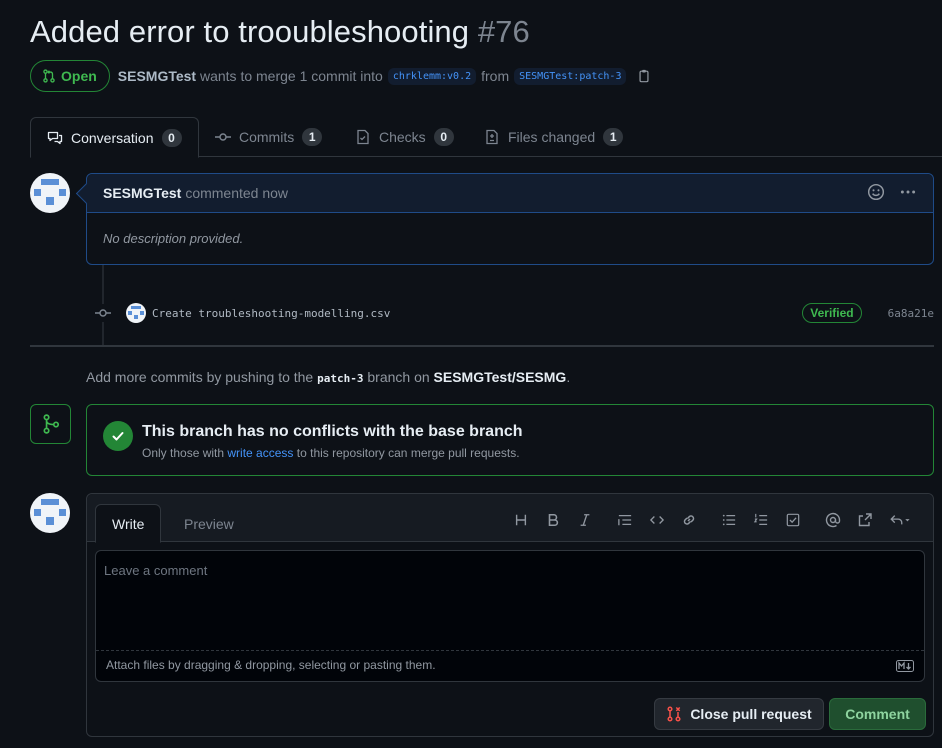 This screenshot has height=748, width=942. I want to click on tab-preview: Preview, so click(209, 523).